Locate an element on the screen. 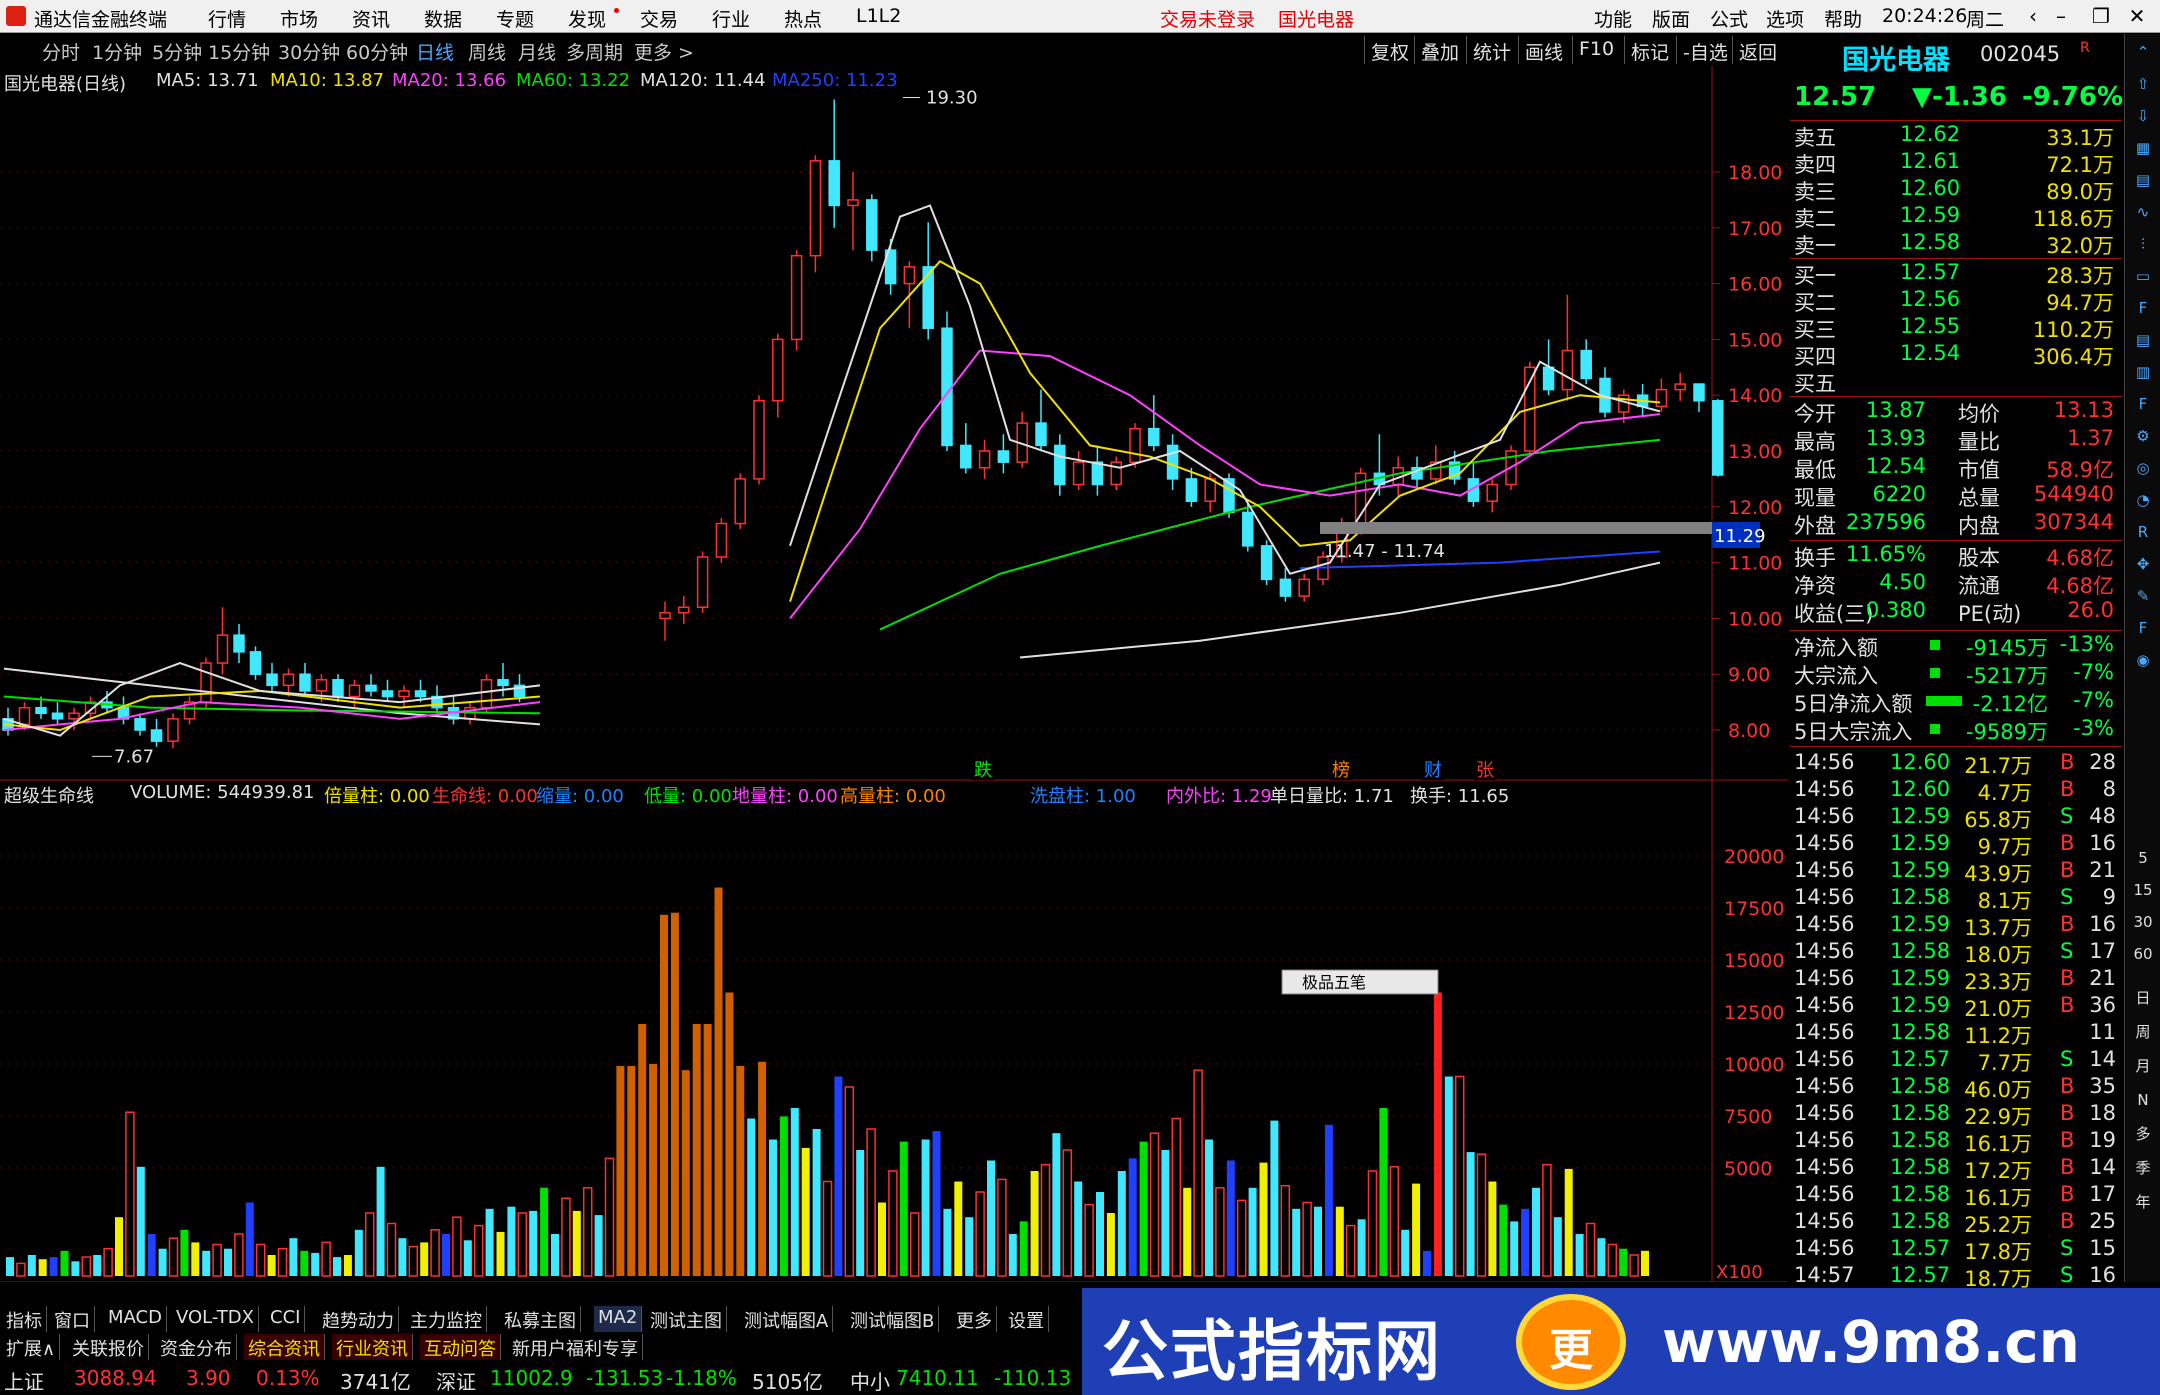  settings-icon: ⚙ is located at coordinates (2143, 436).